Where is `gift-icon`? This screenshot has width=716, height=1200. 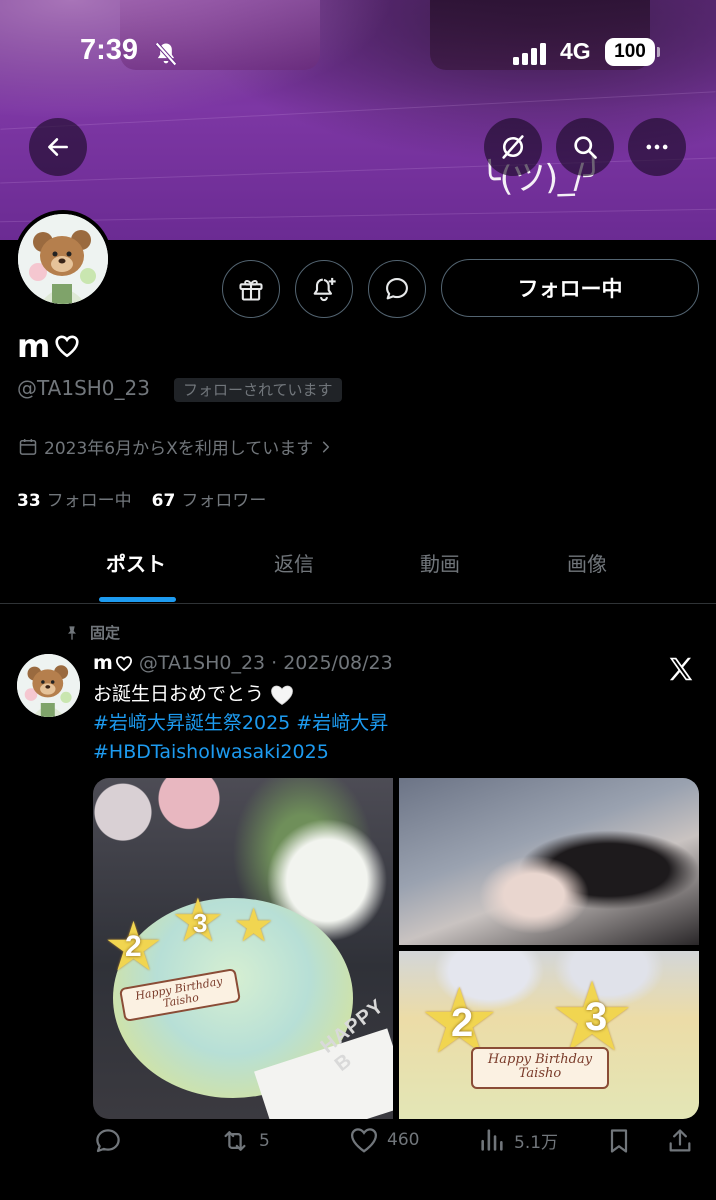 gift-icon is located at coordinates (251, 290).